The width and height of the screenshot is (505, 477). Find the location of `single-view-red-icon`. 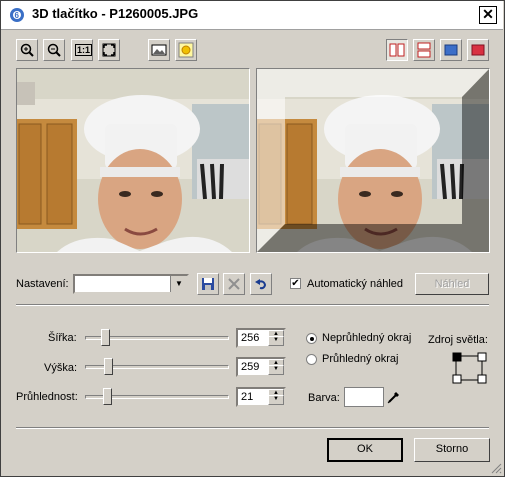

single-view-red-icon is located at coordinates (478, 50).